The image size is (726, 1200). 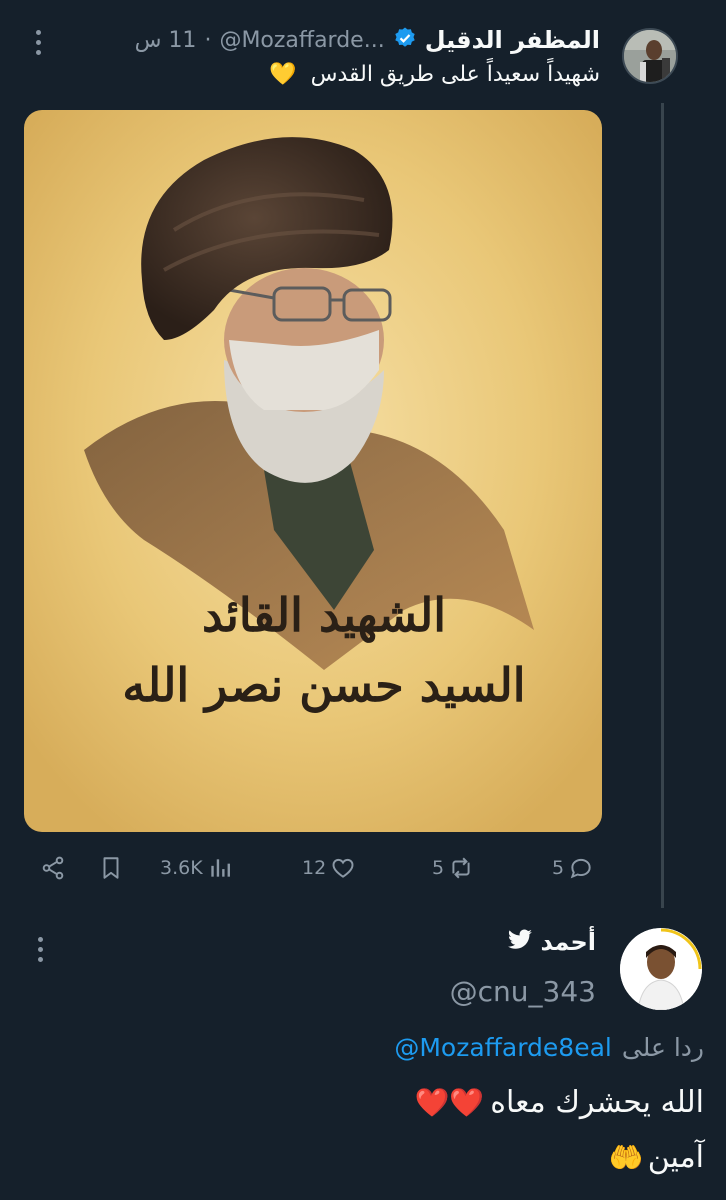 I want to click on reply-text-line2: آمين, so click(x=675, y=1157).